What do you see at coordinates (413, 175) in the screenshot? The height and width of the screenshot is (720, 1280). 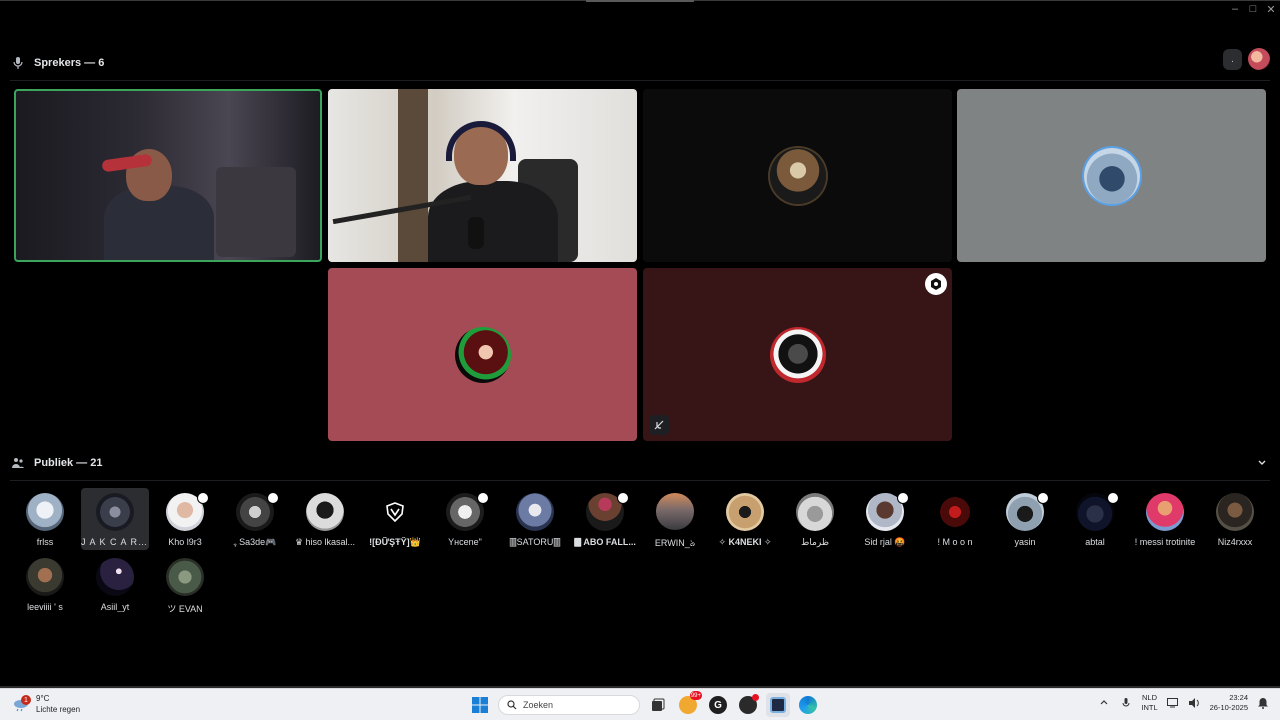 I see `door-frame` at bounding box center [413, 175].